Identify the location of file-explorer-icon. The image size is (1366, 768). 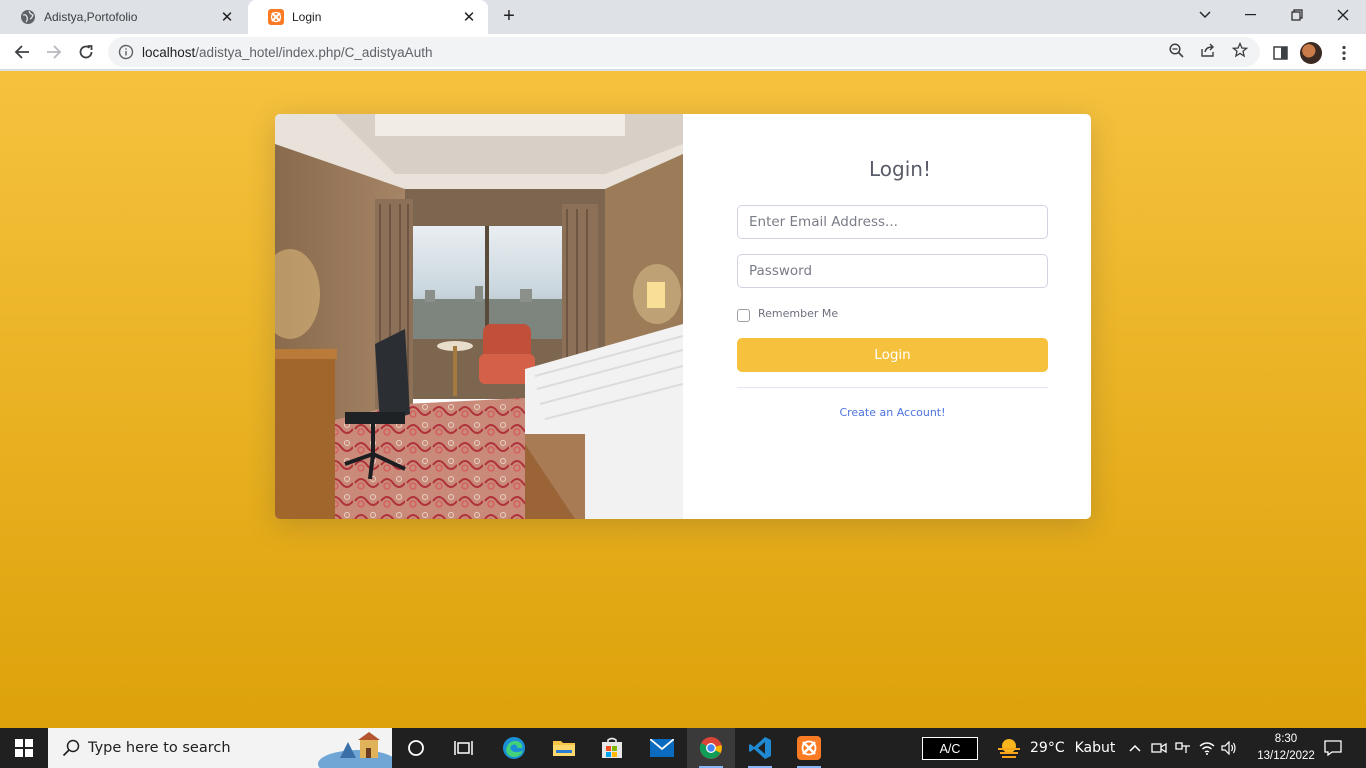
(564, 748).